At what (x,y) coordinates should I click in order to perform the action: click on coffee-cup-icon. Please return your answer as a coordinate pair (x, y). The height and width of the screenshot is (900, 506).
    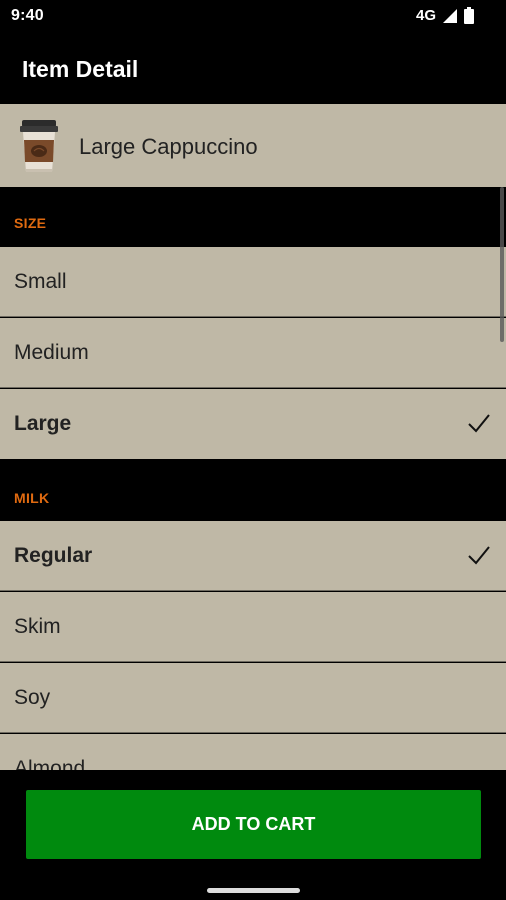
    Looking at the image, I should click on (39, 146).